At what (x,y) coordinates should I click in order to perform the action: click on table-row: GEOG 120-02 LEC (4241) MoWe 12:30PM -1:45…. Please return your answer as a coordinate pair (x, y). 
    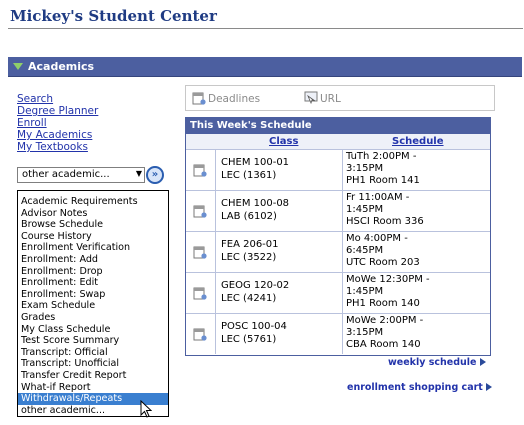
    Looking at the image, I should click on (338, 293).